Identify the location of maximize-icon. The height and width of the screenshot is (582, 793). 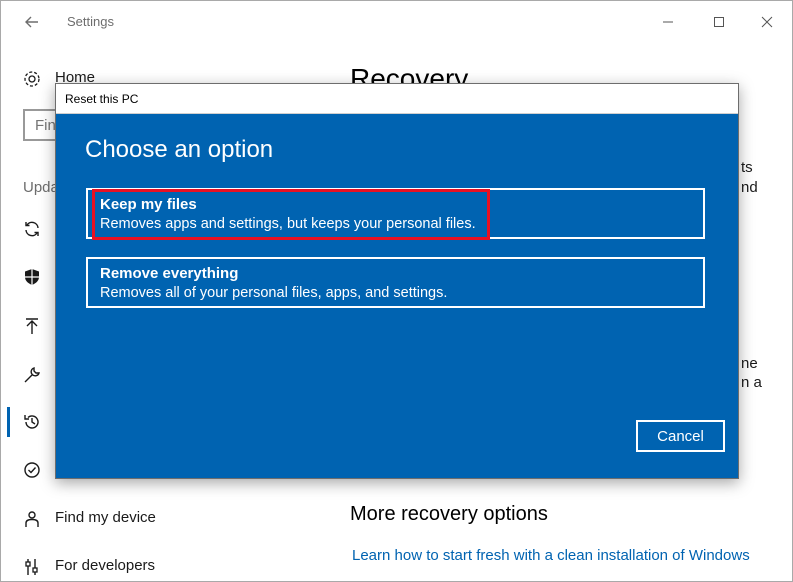
(719, 22).